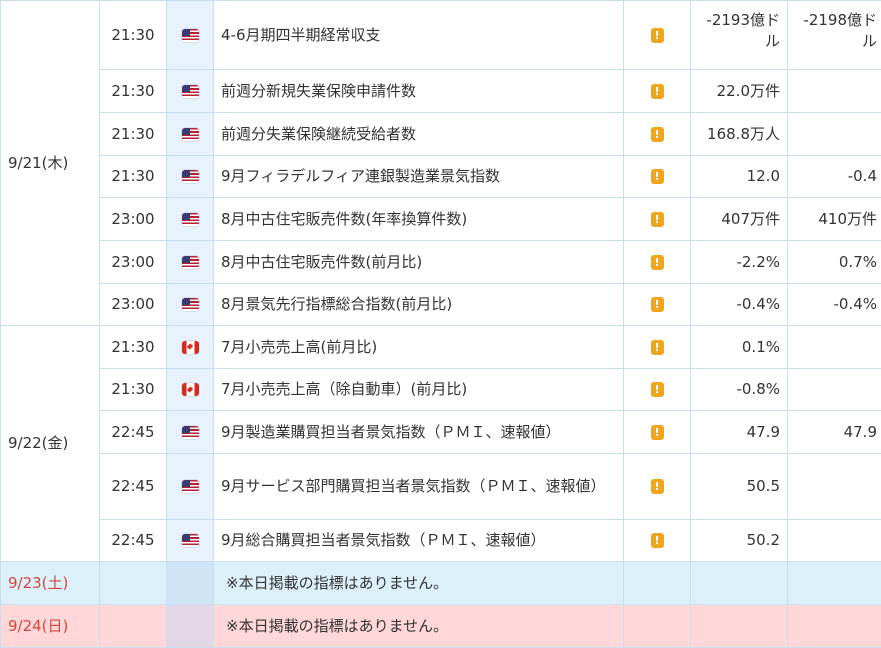 This screenshot has height=648, width=881. Describe the element at coordinates (50, 583) in the screenshot. I see `date-cell: 9/23(土)` at that location.